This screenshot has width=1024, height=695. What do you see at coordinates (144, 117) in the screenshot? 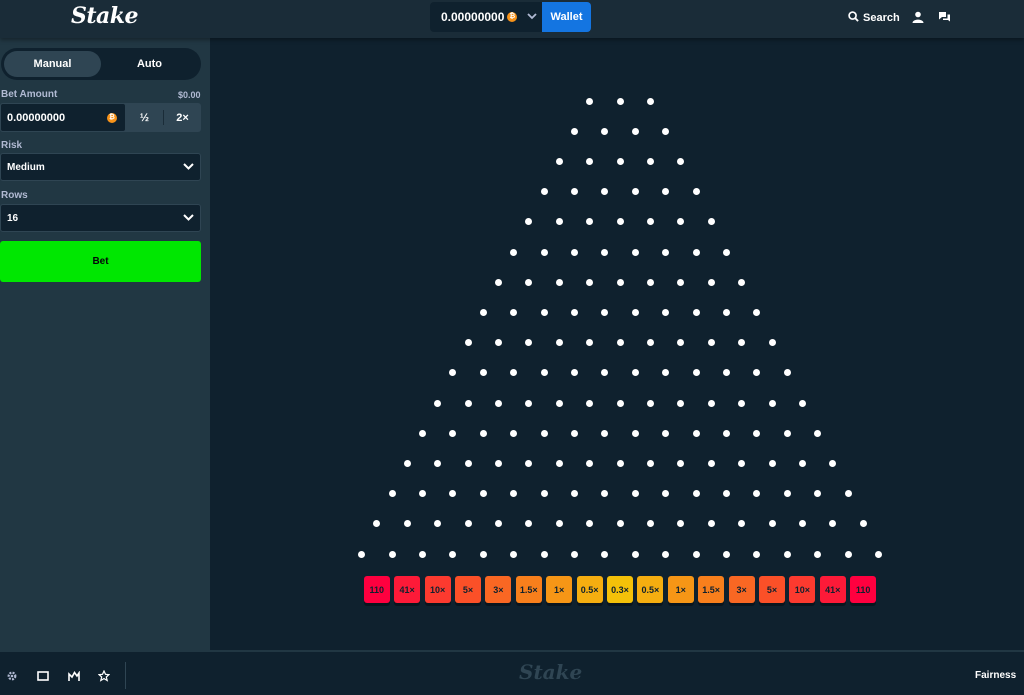
I see `half-bet-button: ½` at bounding box center [144, 117].